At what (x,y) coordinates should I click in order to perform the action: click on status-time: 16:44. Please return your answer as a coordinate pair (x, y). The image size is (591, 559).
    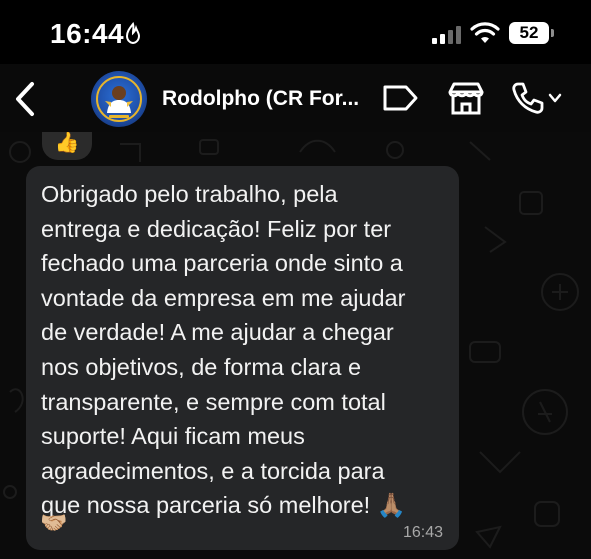
    Looking at the image, I should click on (87, 33).